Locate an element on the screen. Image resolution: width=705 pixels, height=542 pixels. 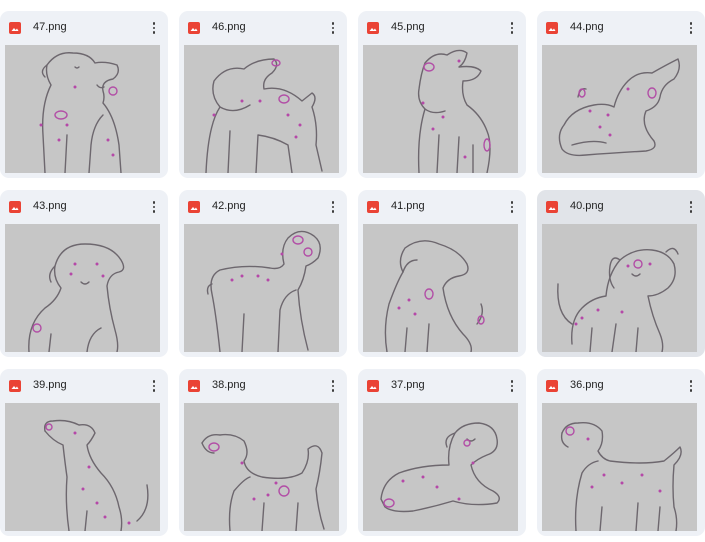
file-card: 45.png is located at coordinates (442, 94).